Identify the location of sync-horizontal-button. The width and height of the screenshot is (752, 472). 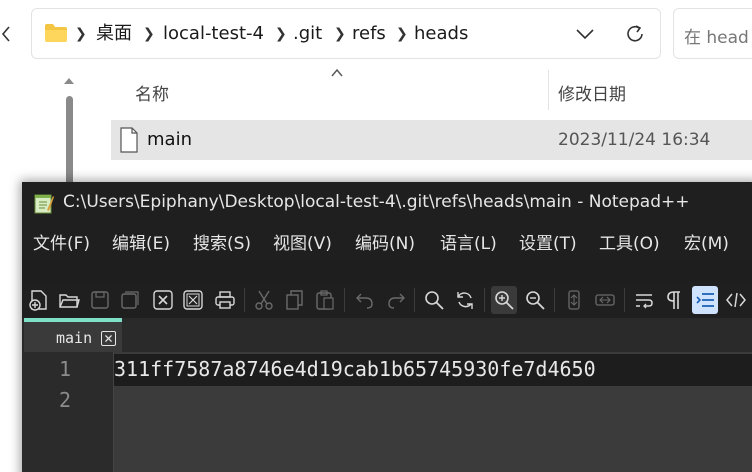
(605, 300).